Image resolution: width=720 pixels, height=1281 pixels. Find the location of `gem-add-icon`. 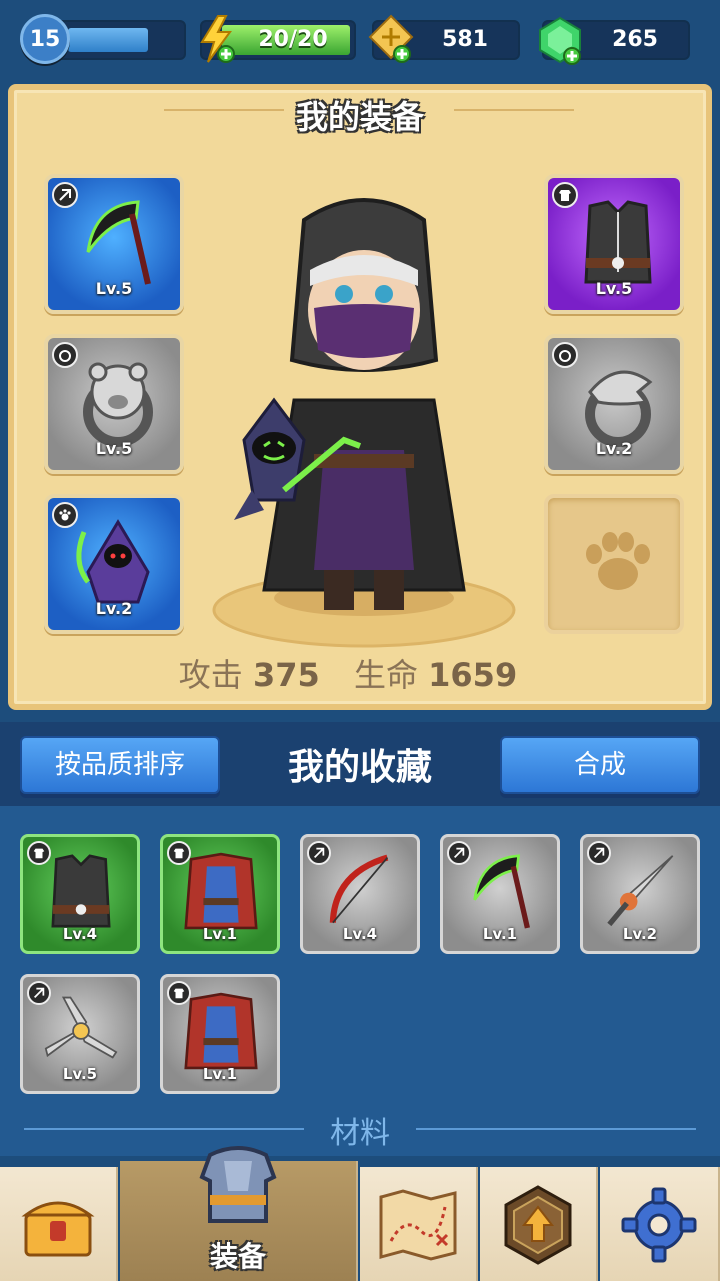

gem-add-icon is located at coordinates (560, 40).